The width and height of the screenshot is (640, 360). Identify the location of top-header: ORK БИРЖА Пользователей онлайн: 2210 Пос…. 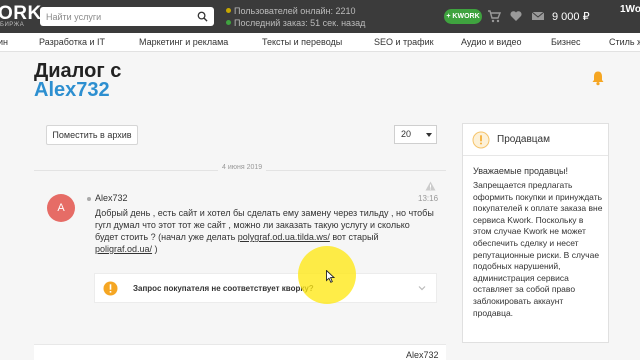
(320, 16).